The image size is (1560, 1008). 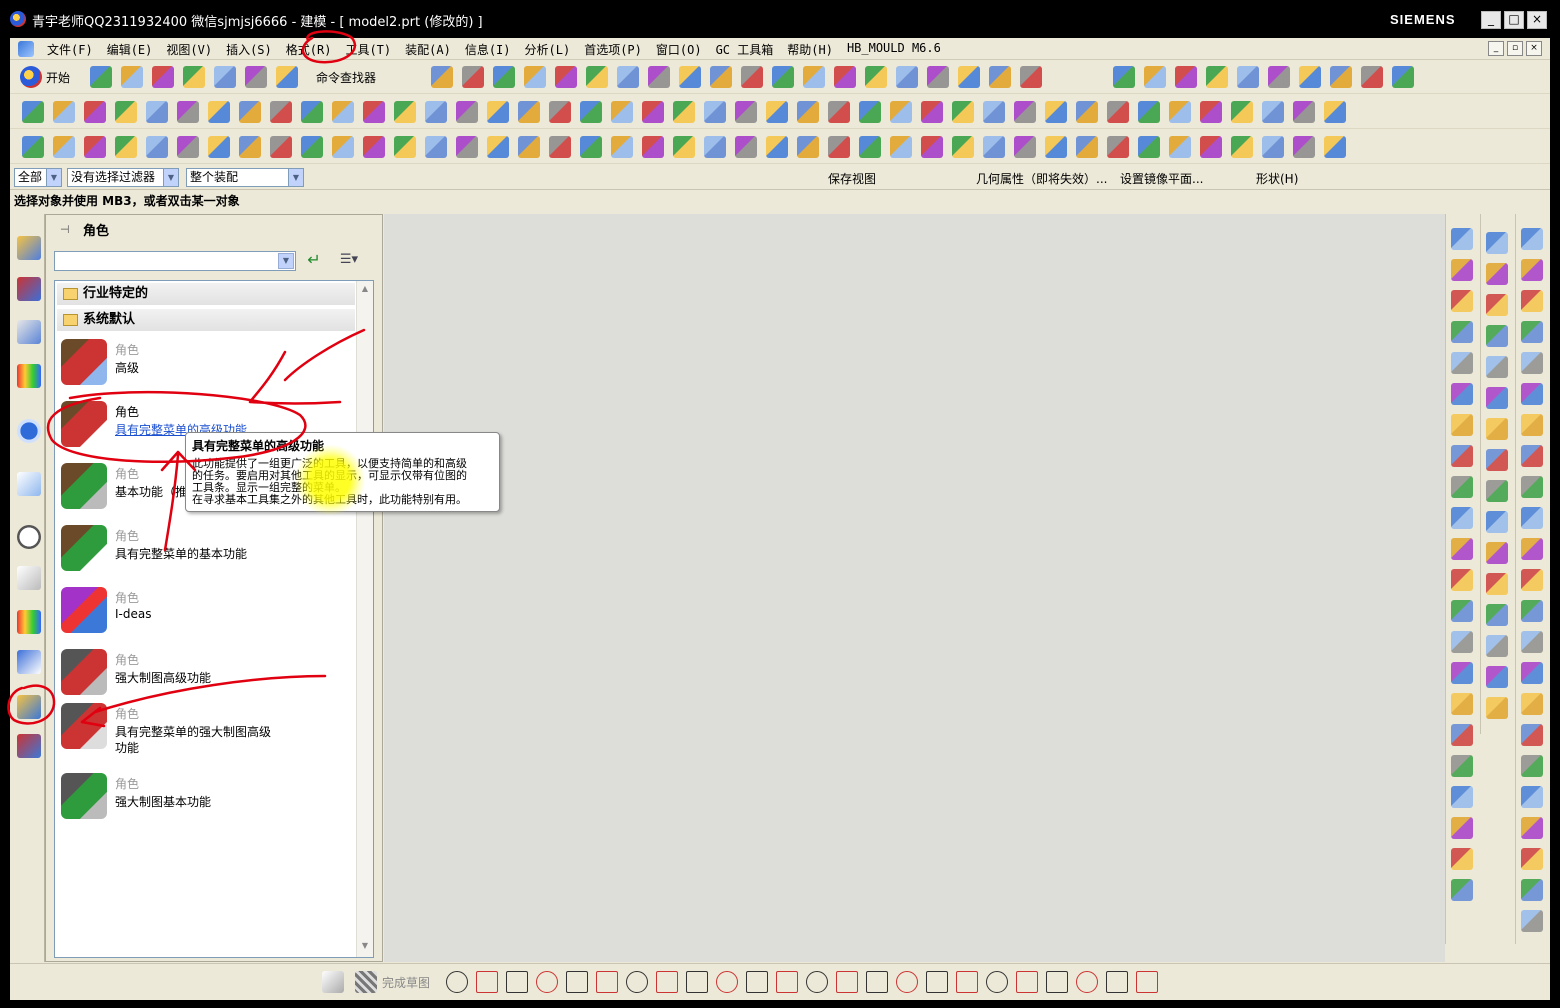 What do you see at coordinates (679, 49) in the screenshot?
I see `menu-item: 窗口(O)` at bounding box center [679, 49].